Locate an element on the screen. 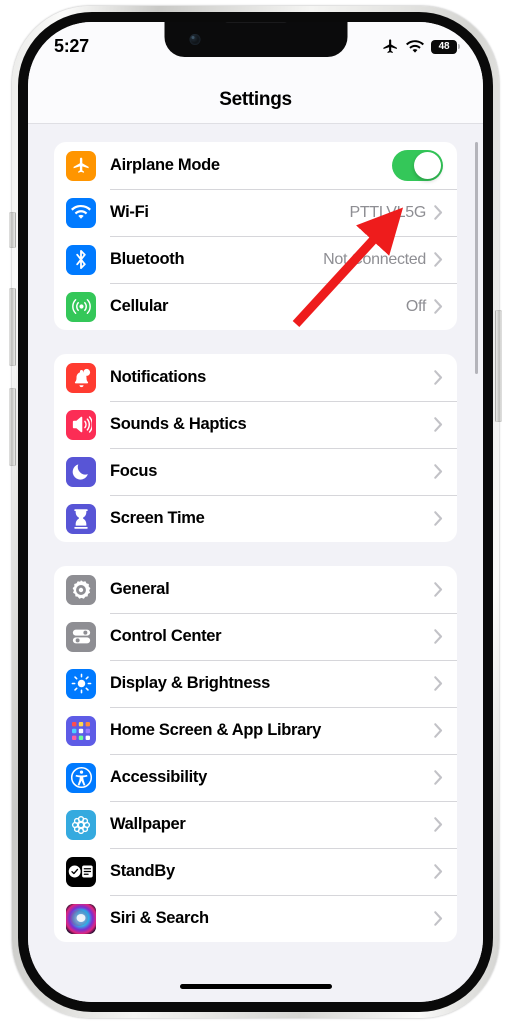  page-title: Settings is located at coordinates (255, 99).